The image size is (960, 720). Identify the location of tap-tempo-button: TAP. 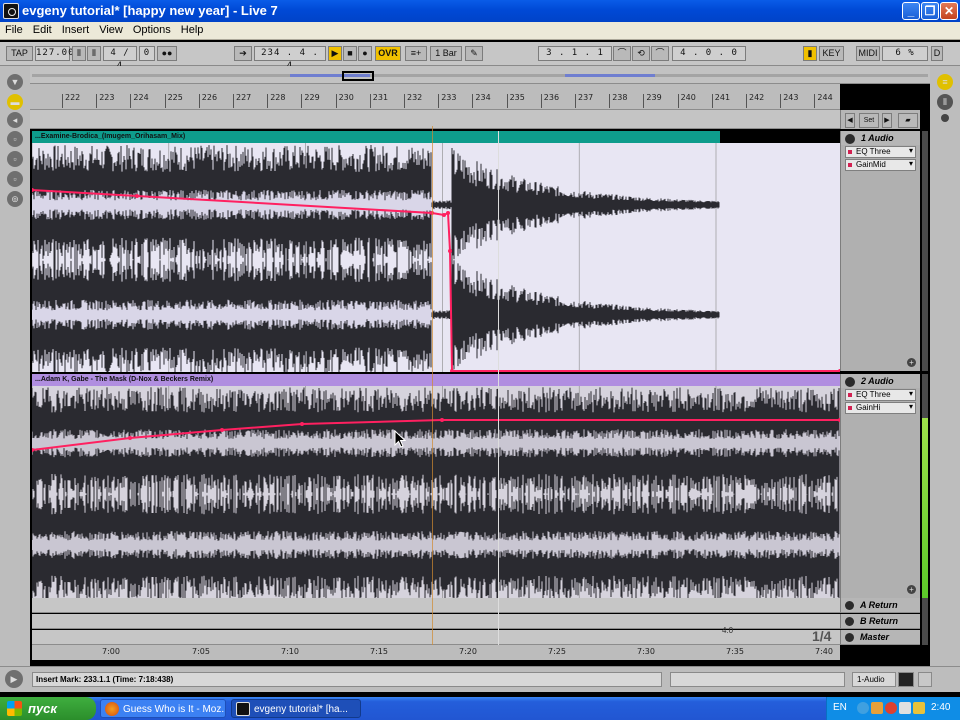
(19, 53).